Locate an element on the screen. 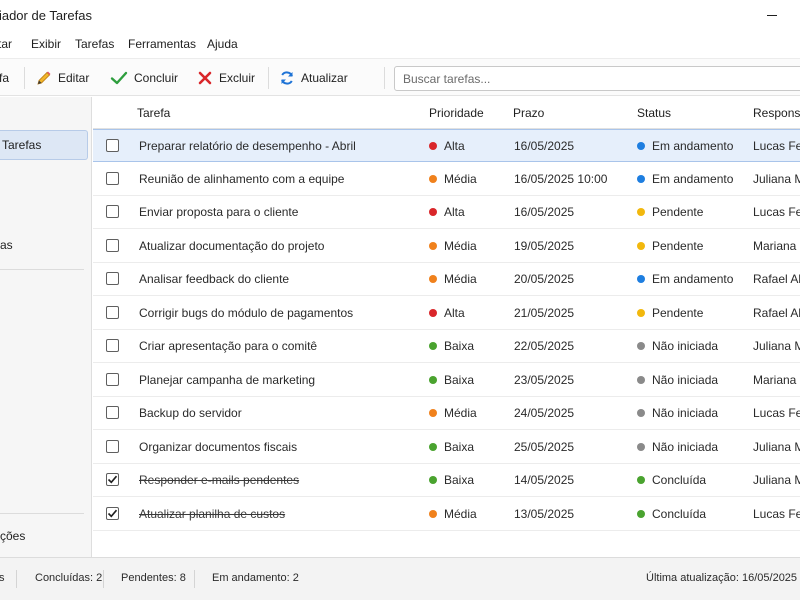 The height and width of the screenshot is (600, 800). delete-button: Excluir is located at coordinates (226, 78).